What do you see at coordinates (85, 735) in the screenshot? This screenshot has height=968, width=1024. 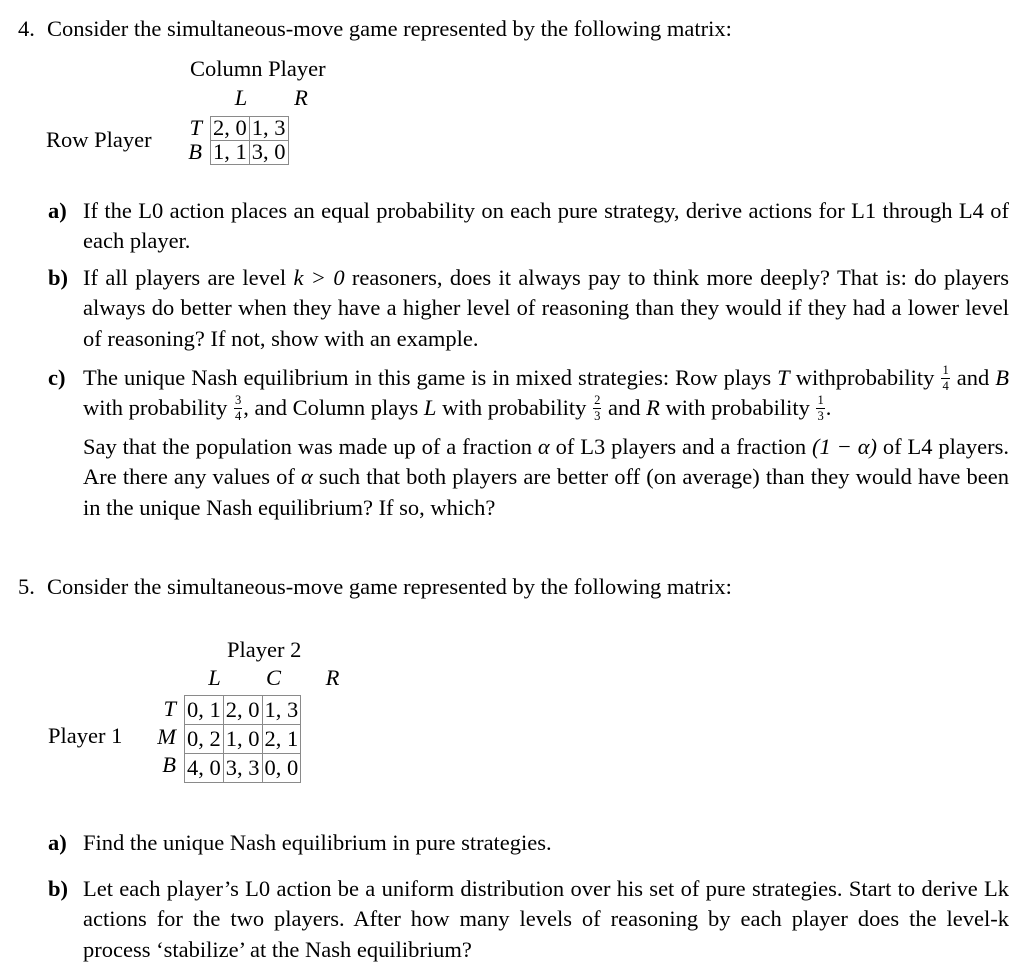 I see `matrix-2-row-player-title: Player 1` at bounding box center [85, 735].